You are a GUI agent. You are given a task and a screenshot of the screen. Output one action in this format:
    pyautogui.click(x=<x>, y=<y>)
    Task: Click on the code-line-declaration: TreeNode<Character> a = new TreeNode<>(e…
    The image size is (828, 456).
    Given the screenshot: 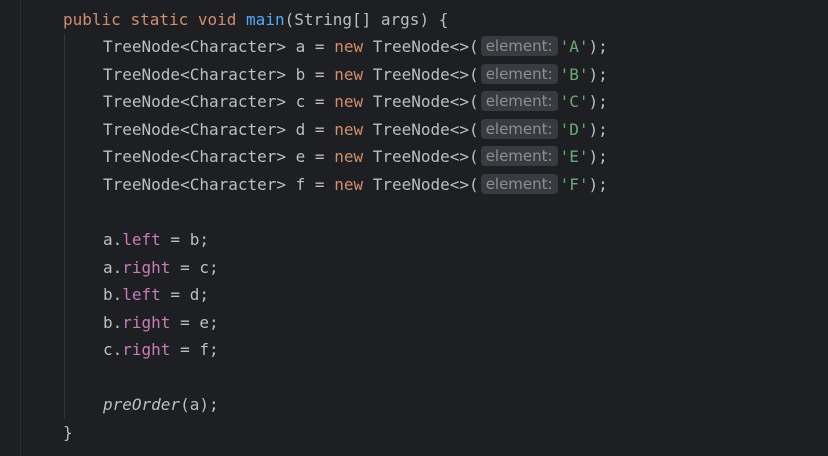 What is the action you would take?
    pyautogui.click(x=355, y=47)
    